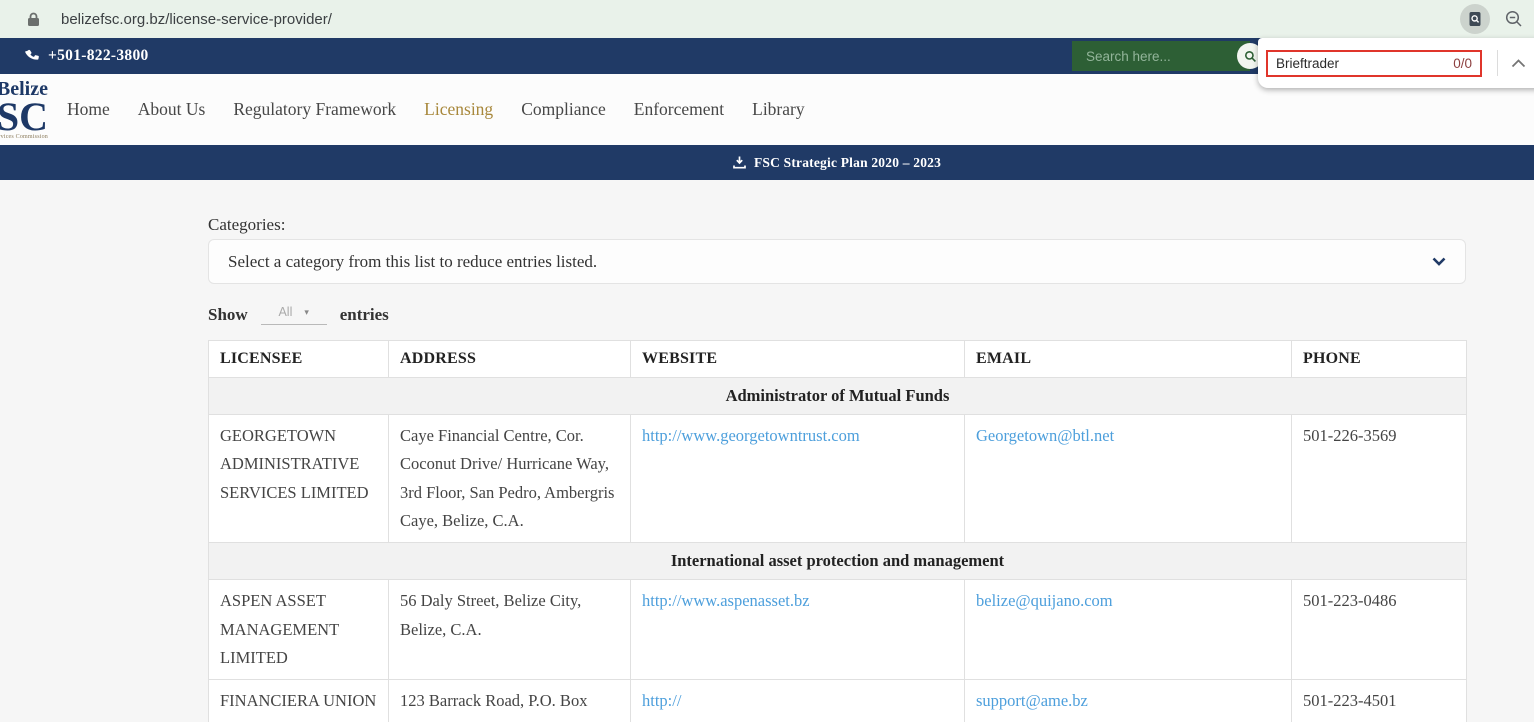 This screenshot has width=1534, height=722. Describe the element at coordinates (1462, 63) in the screenshot. I see `find-match-count: 0/0` at that location.